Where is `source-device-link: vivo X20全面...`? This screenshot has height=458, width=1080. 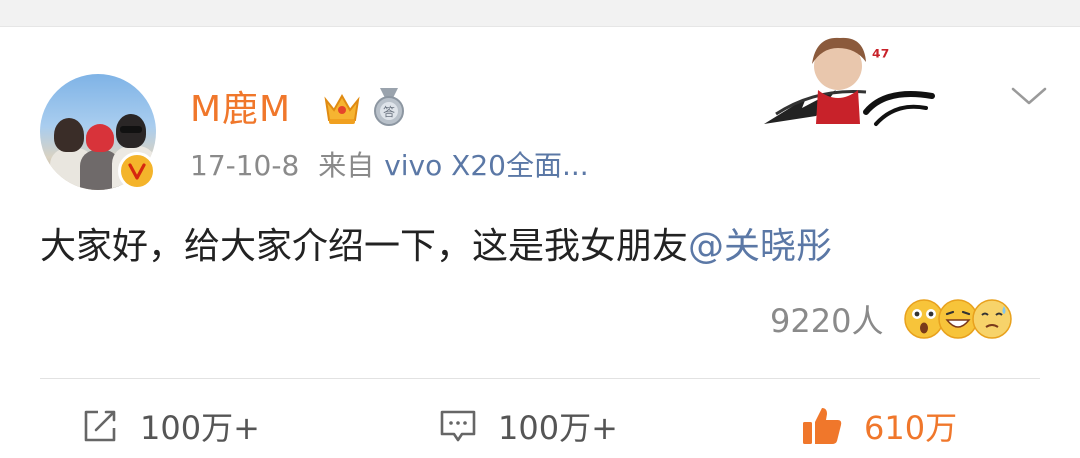 source-device-link: vivo X20全面... is located at coordinates (486, 165).